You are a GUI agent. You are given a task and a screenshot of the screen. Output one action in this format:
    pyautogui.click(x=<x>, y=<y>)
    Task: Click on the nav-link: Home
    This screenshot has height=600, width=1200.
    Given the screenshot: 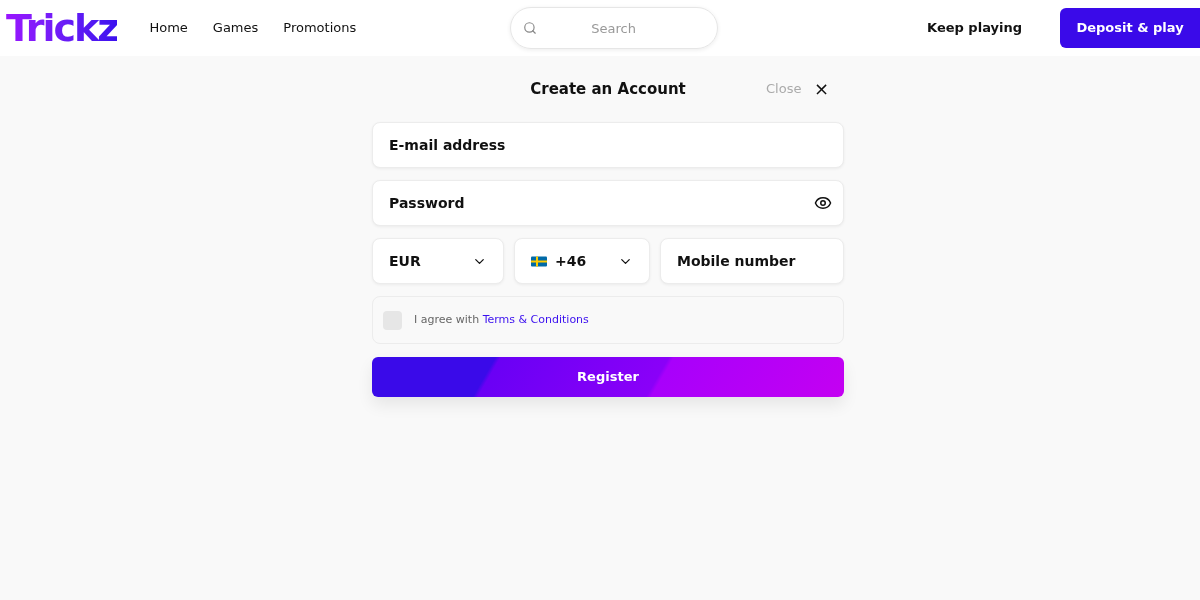 What is the action you would take?
    pyautogui.click(x=168, y=28)
    